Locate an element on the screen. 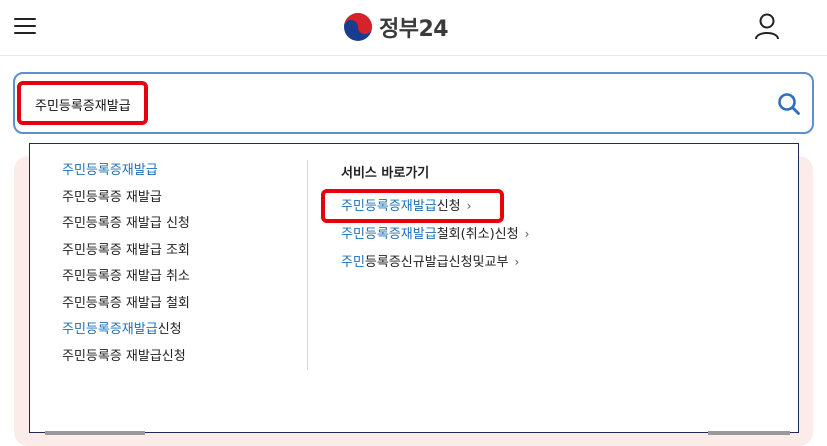 The image size is (827, 446). service-shortcut-item: 주민등록증신규발급신청및교부 › is located at coordinates (435, 262).